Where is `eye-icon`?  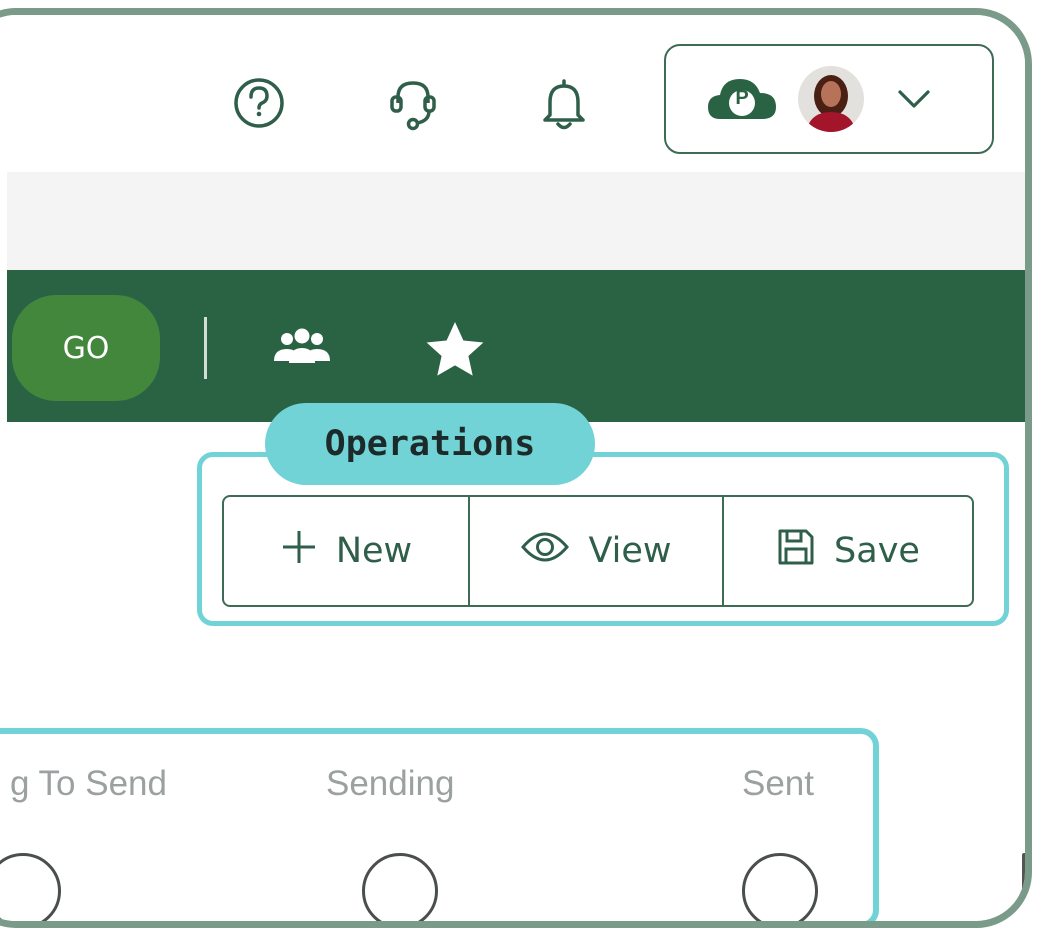 eye-icon is located at coordinates (545, 551).